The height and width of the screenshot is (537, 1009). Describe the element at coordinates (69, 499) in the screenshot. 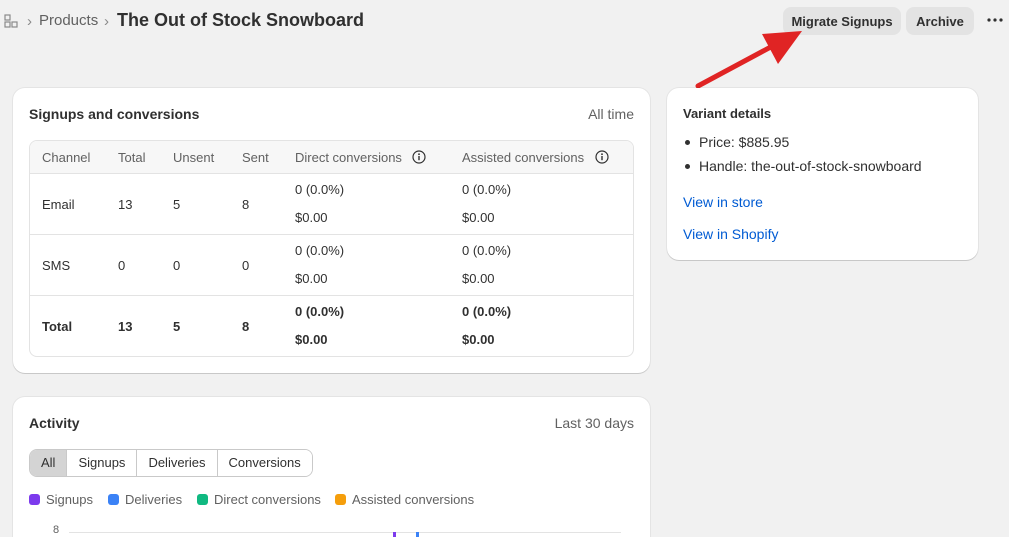

I see `legend-label: Signups` at that location.